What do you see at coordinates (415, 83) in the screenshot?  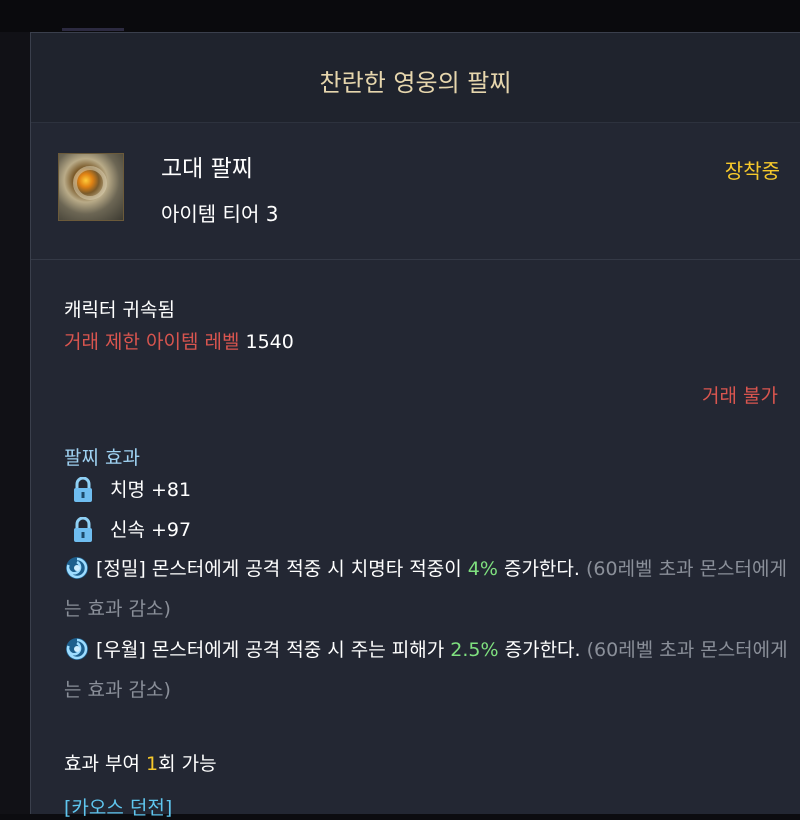 I see `item-title: 찬란한 영웅의 팔찌` at bounding box center [415, 83].